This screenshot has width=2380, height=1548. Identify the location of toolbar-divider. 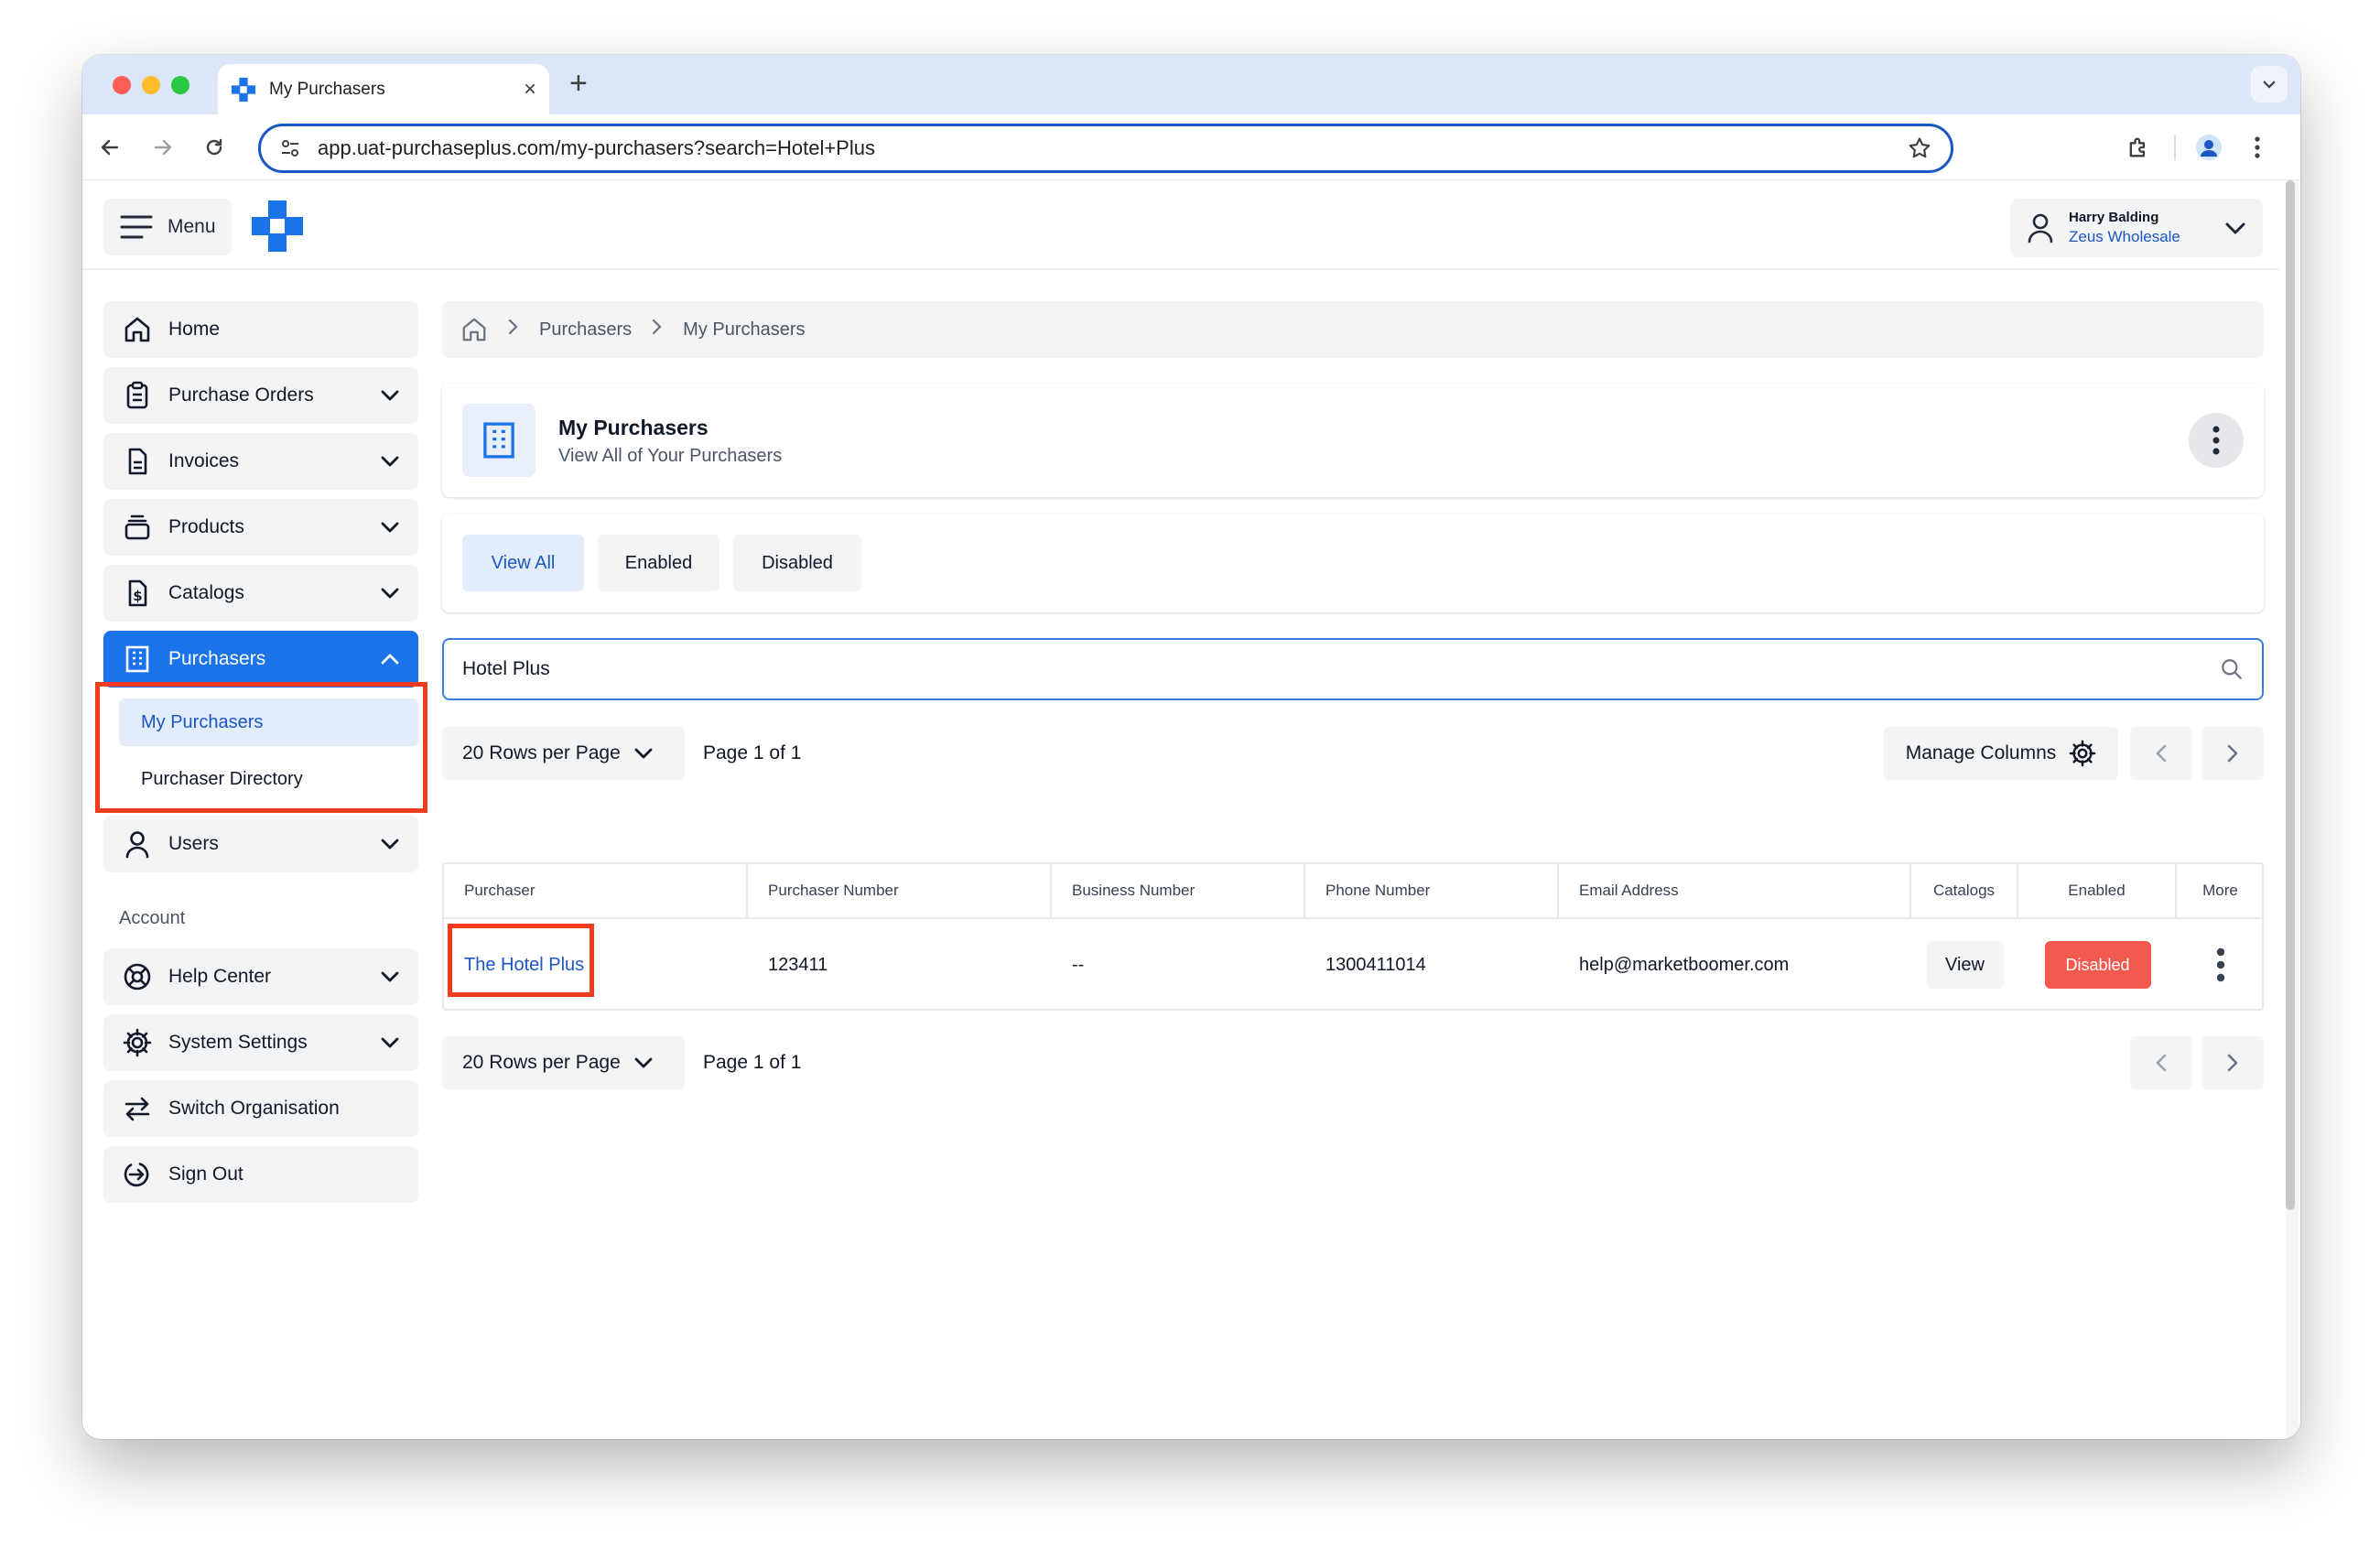
(2175, 147).